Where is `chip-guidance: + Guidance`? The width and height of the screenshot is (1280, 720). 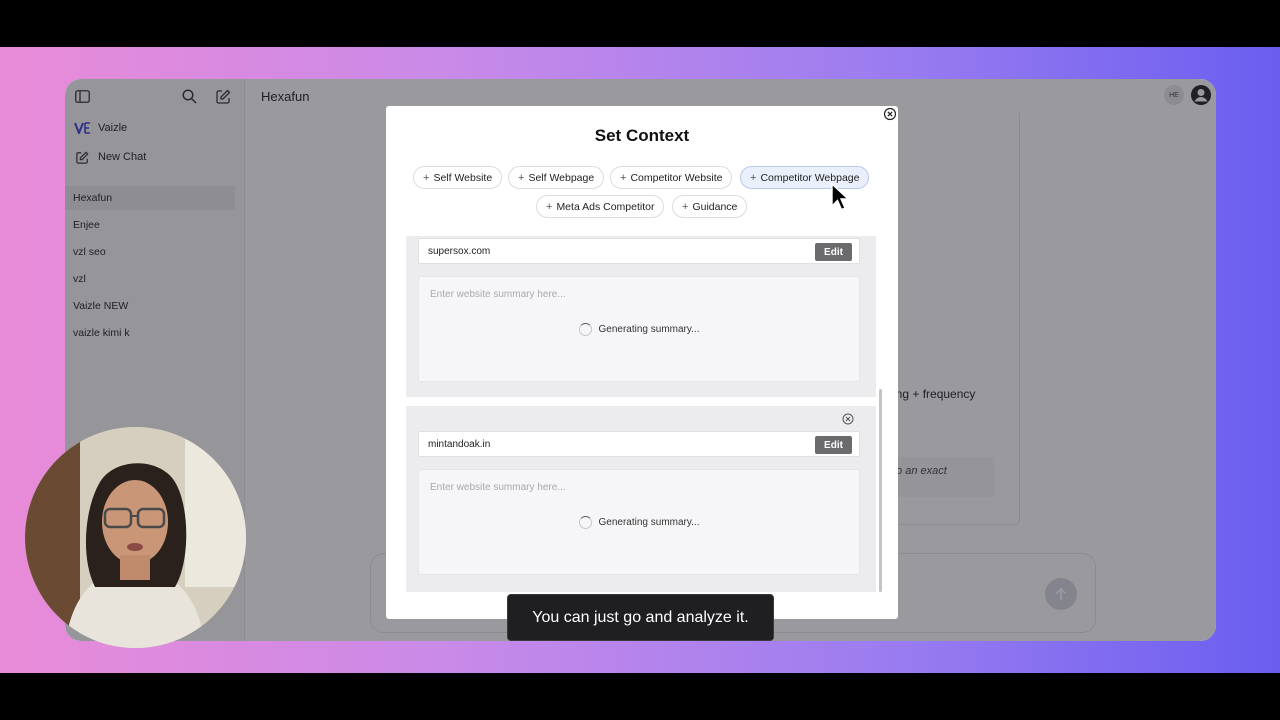
chip-guidance: + Guidance is located at coordinates (710, 206).